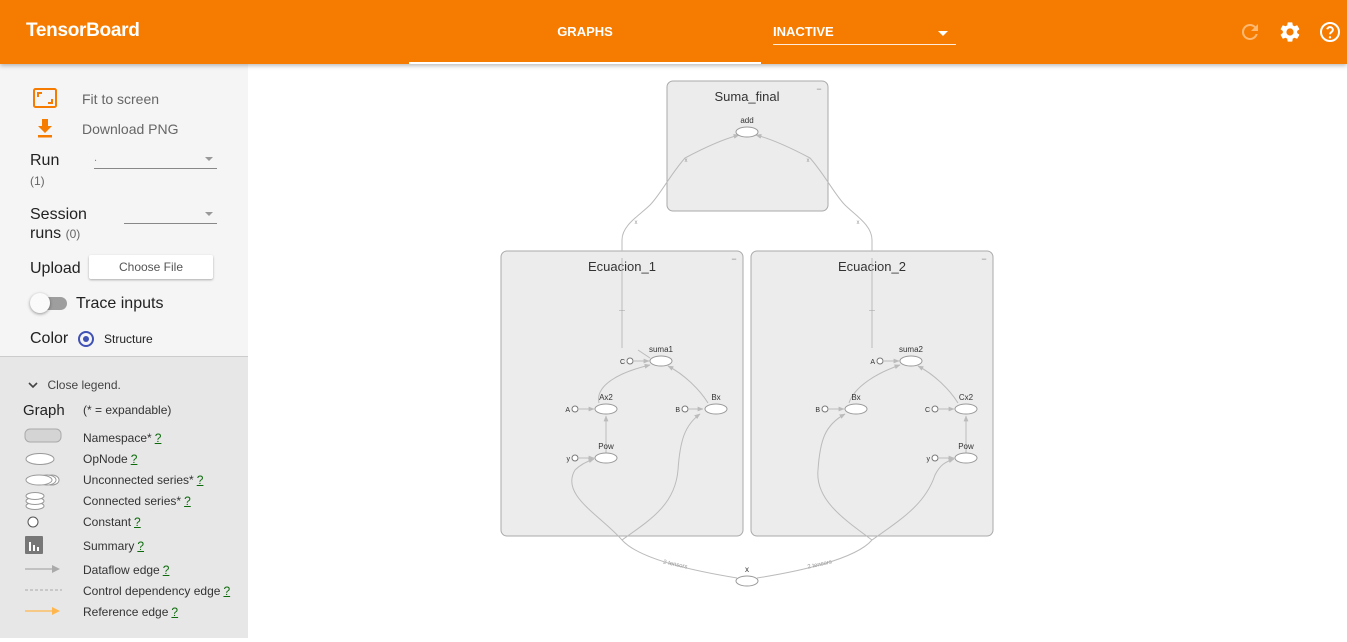 The image size is (1347, 642). I want to click on legend-item-unconnected-series: Unconnected series*?, so click(143, 480).